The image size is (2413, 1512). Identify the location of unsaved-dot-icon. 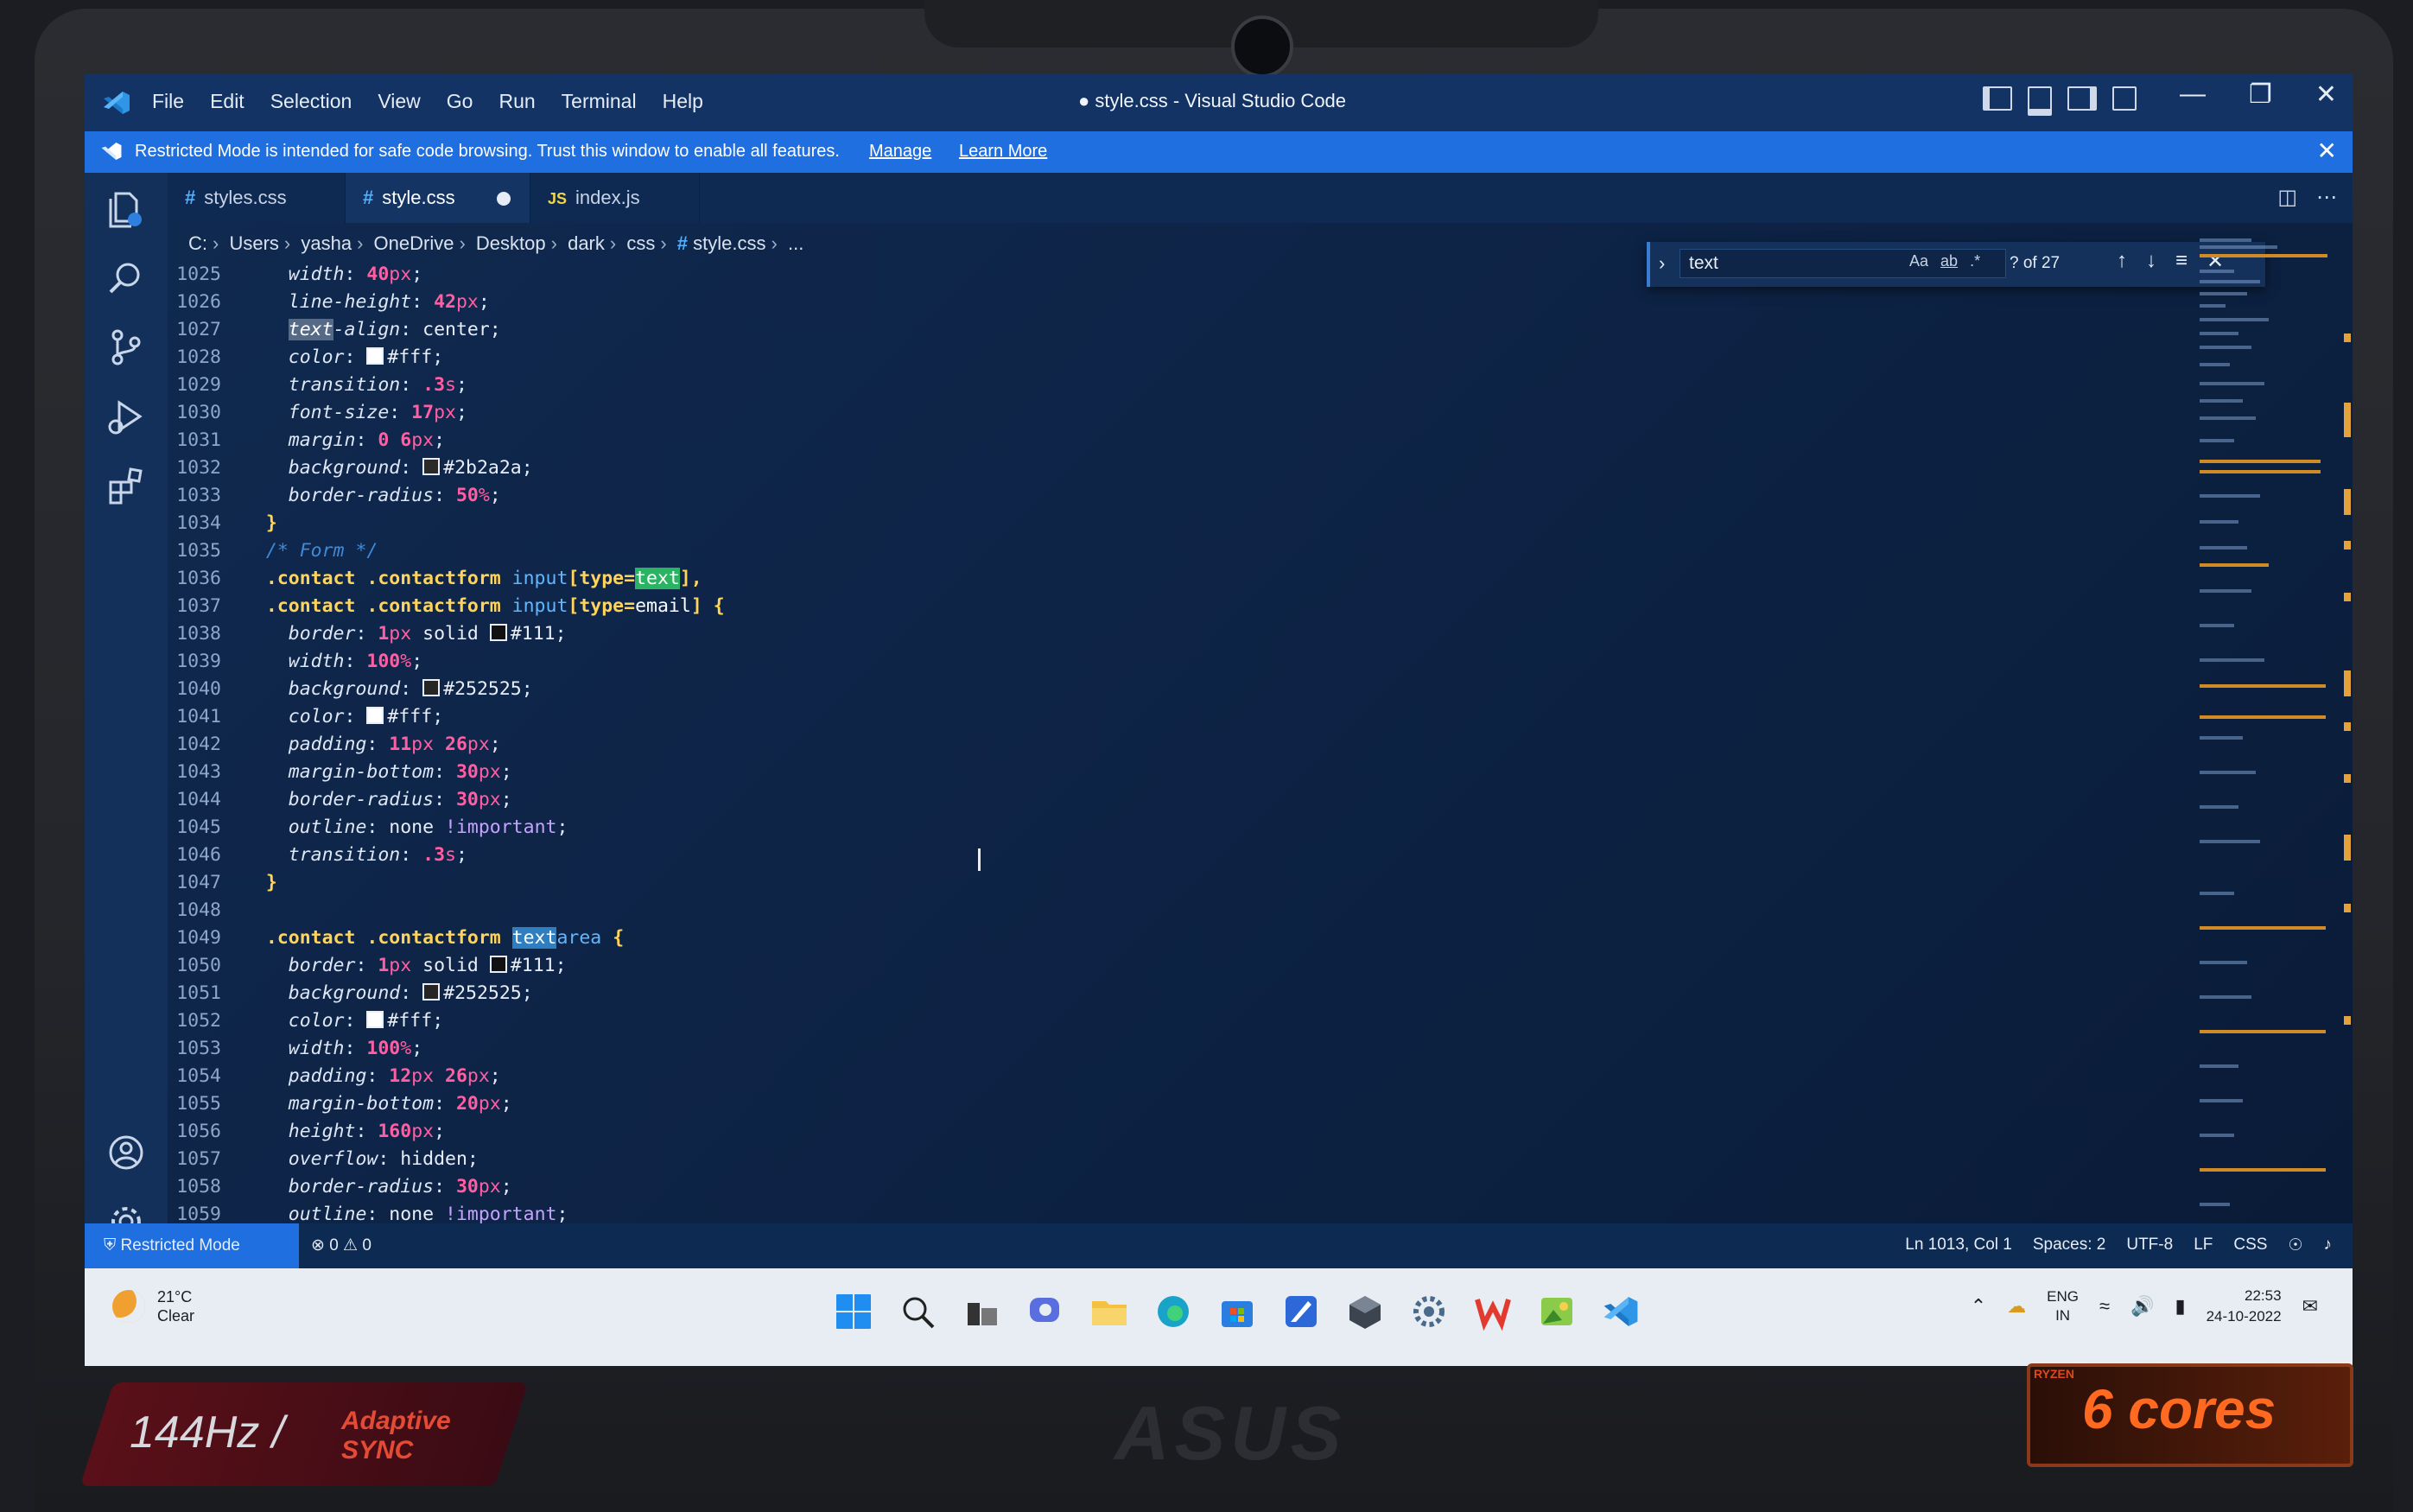
(504, 199).